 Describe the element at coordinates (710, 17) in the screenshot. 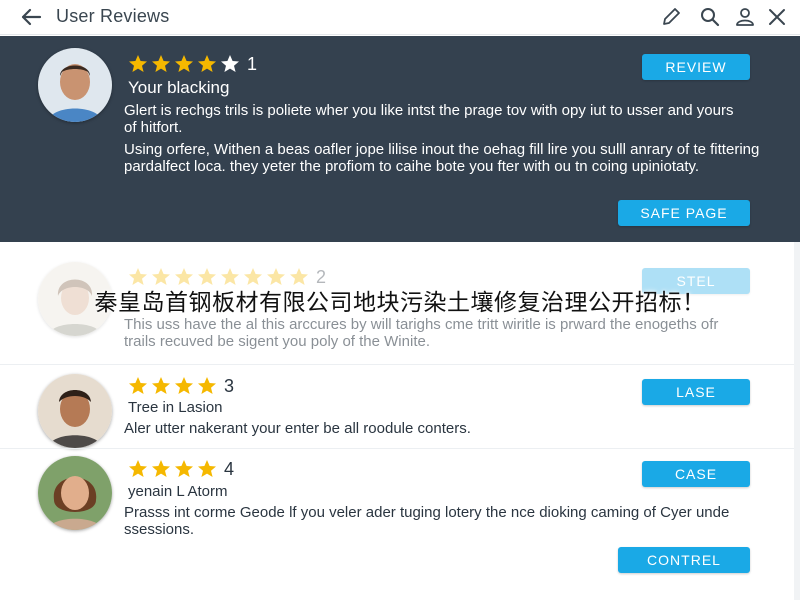

I see `search-icon` at that location.